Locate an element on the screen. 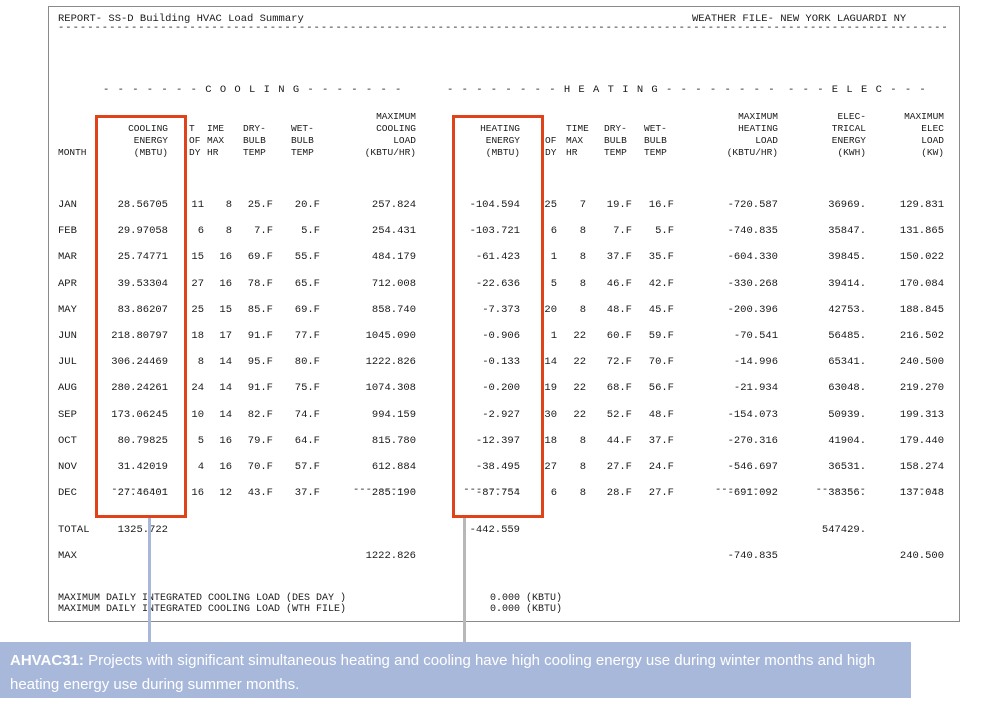  cell-ee: 41904. is located at coordinates (847, 440).